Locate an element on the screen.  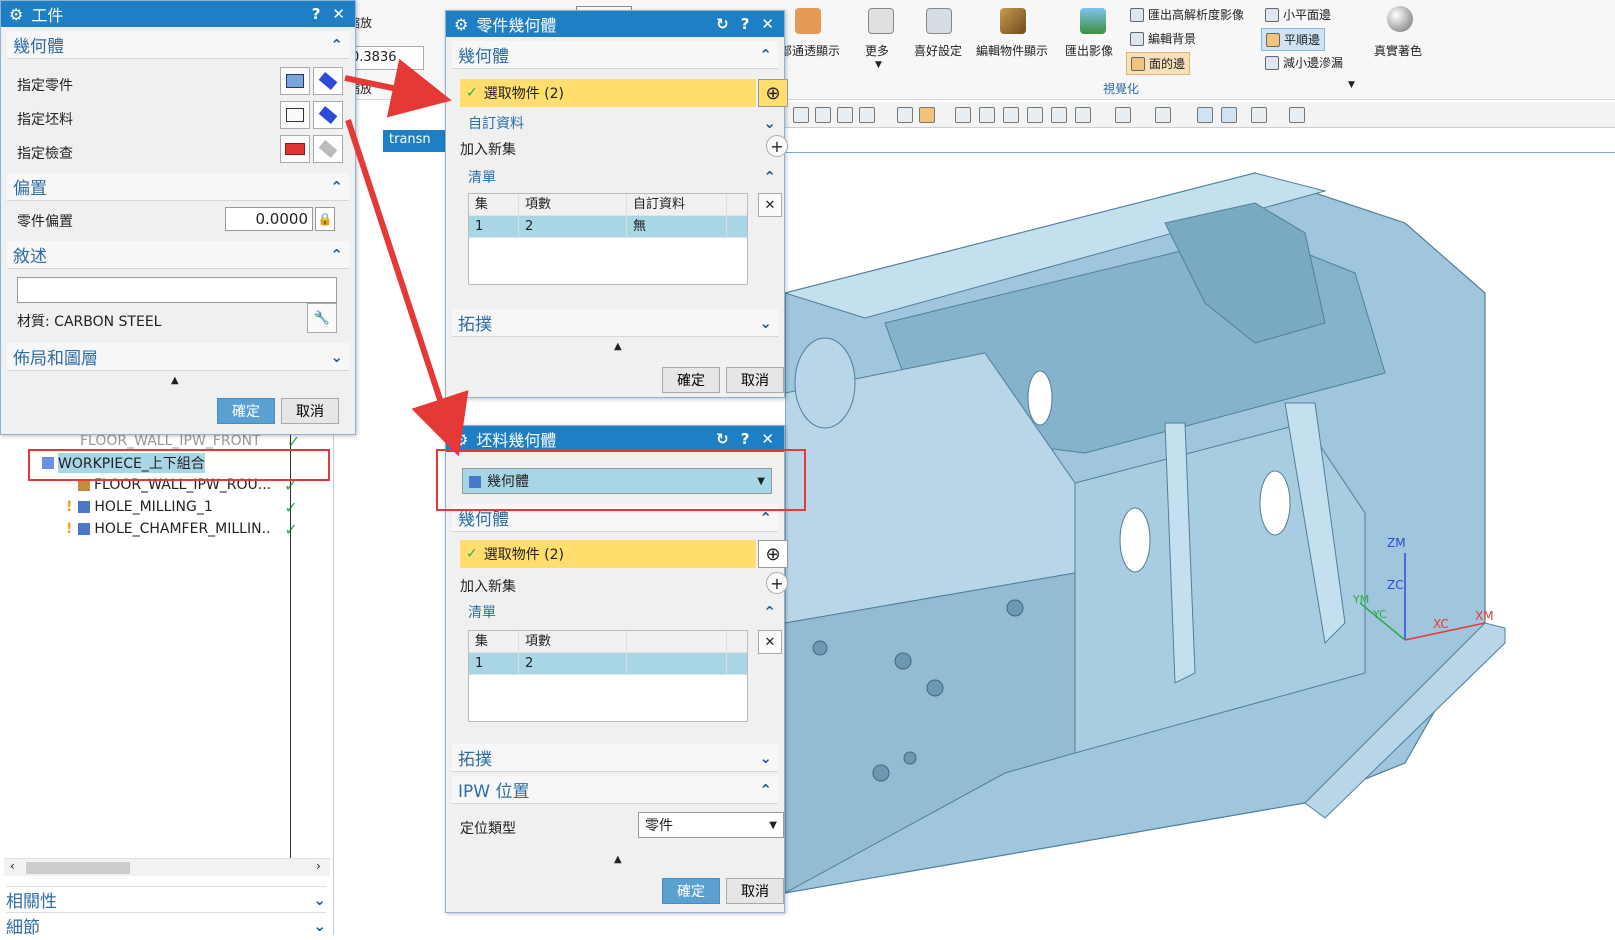
export-image-icon is located at coordinates (1093, 21).